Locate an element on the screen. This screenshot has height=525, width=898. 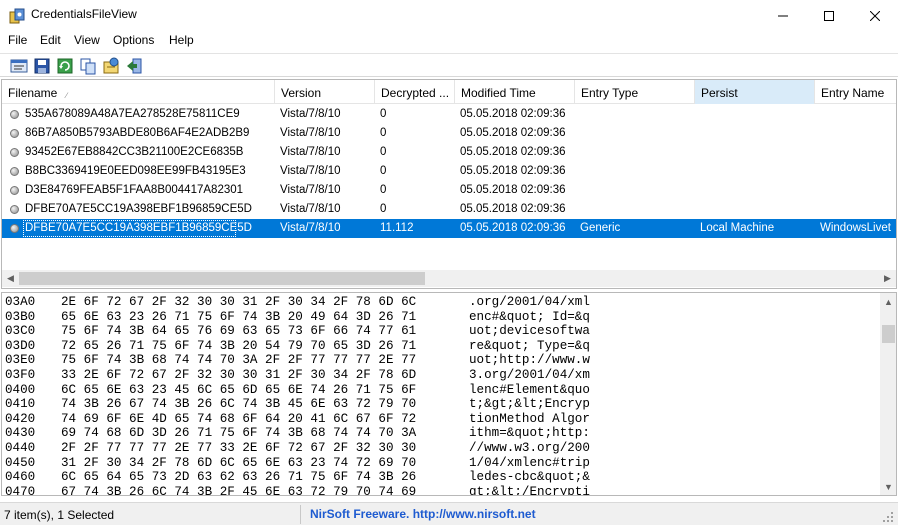
close-icon is located at coordinates (875, 15).